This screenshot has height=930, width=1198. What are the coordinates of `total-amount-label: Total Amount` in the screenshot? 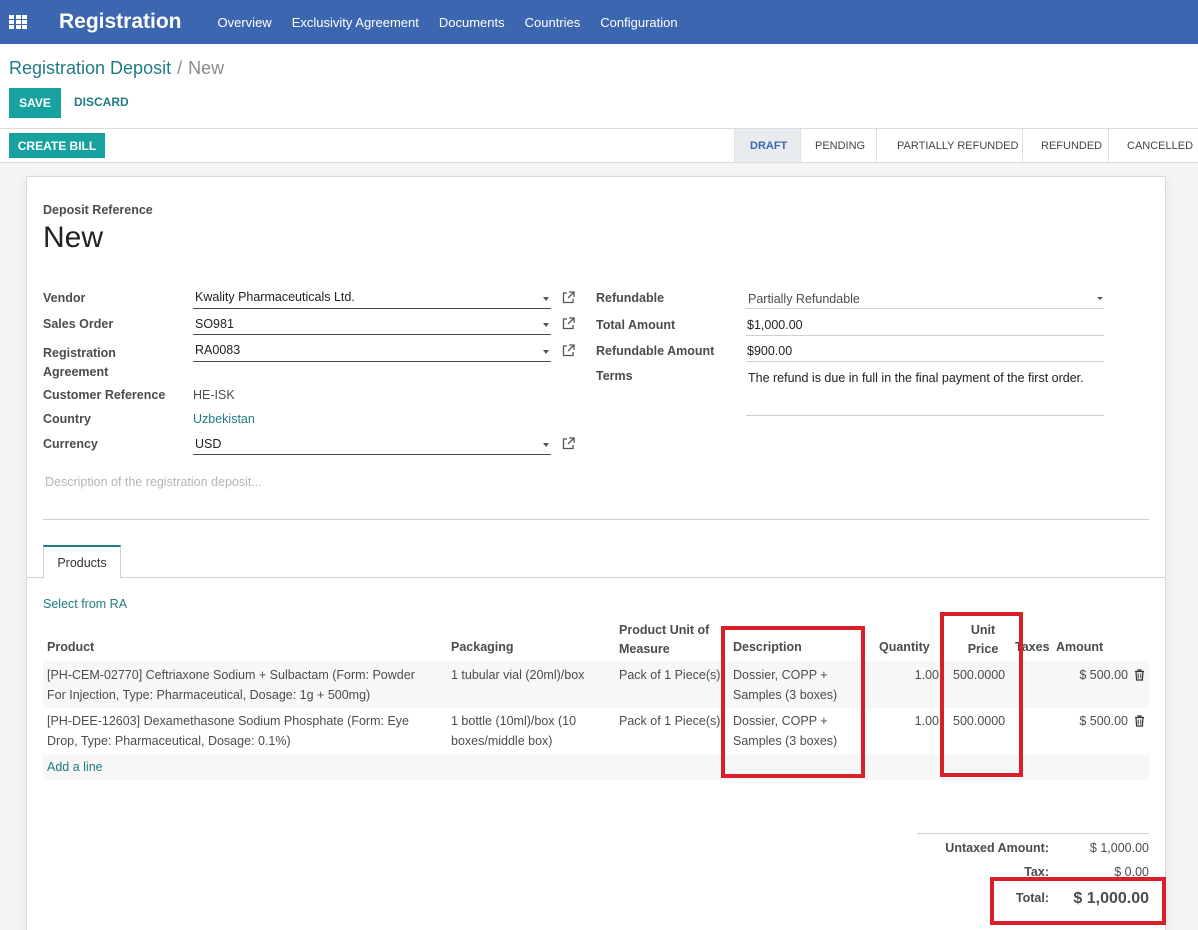 It's located at (636, 325).